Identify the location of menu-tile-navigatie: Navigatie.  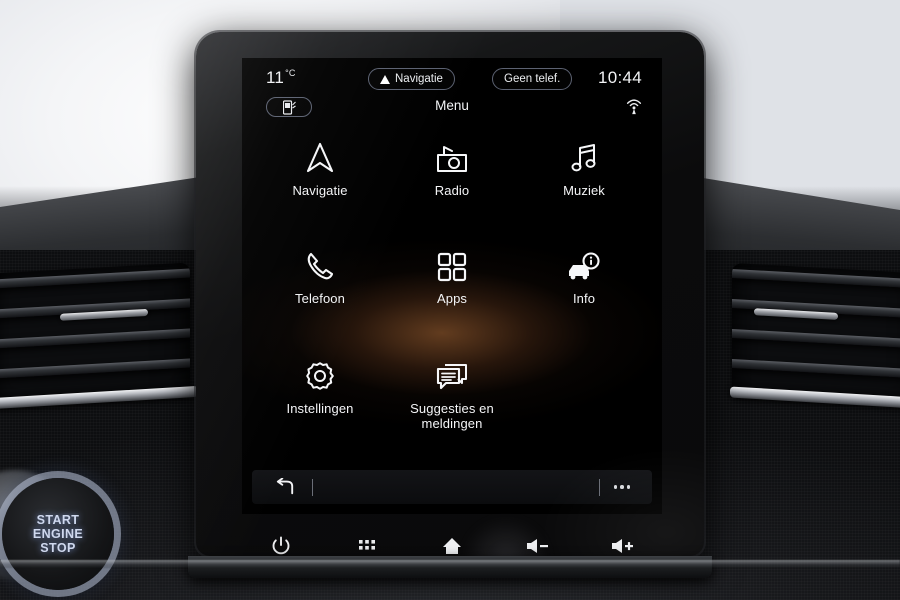
(320, 169).